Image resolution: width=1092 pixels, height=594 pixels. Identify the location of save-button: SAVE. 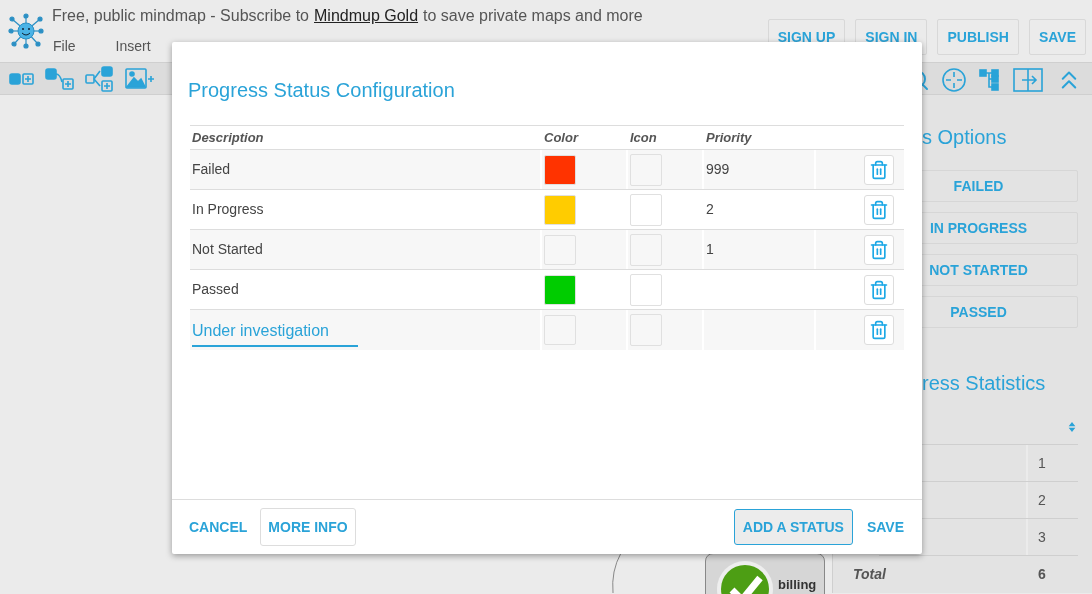
(885, 527).